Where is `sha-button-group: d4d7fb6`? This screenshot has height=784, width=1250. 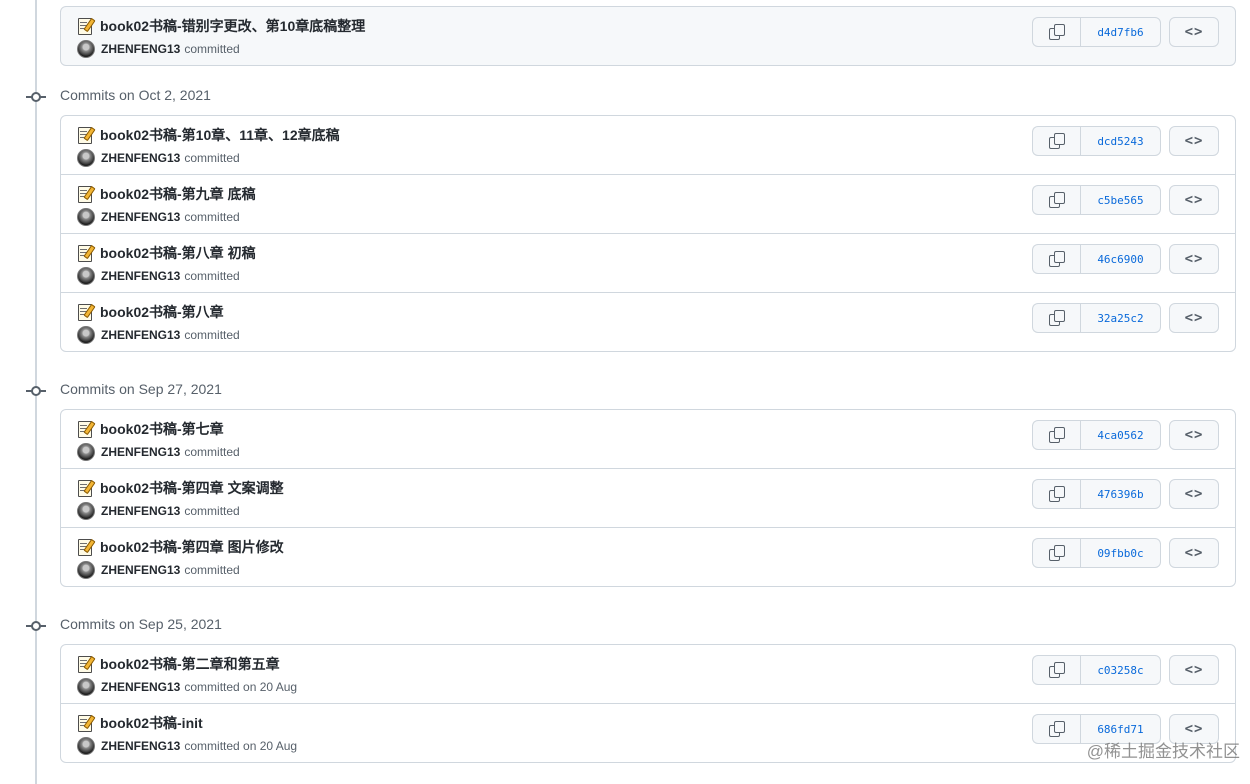 sha-button-group: d4d7fb6 is located at coordinates (1096, 32).